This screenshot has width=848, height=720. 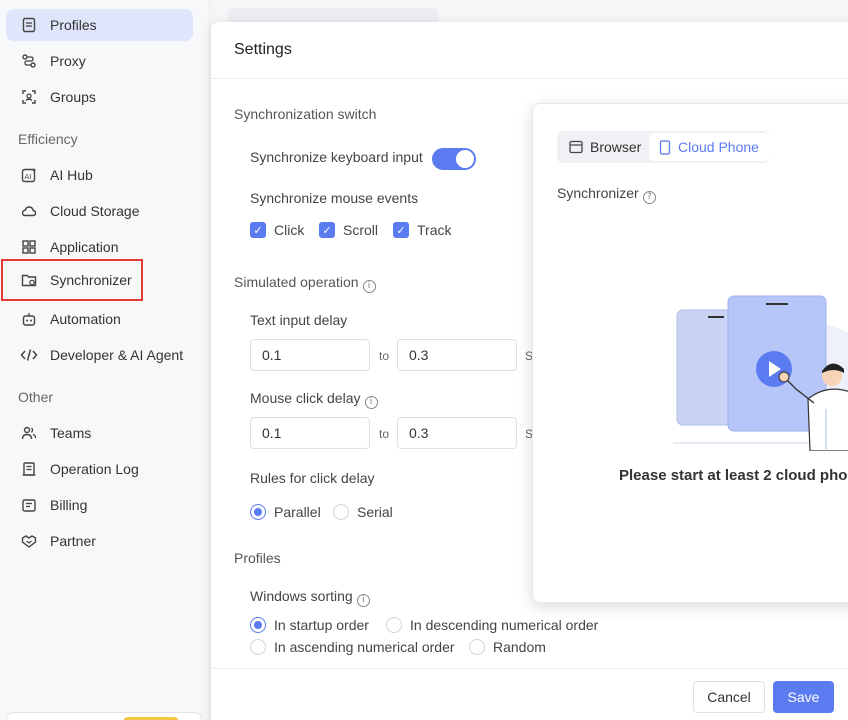 What do you see at coordinates (457, 355) in the screenshot?
I see `text-delay-max-input: 0.3` at bounding box center [457, 355].